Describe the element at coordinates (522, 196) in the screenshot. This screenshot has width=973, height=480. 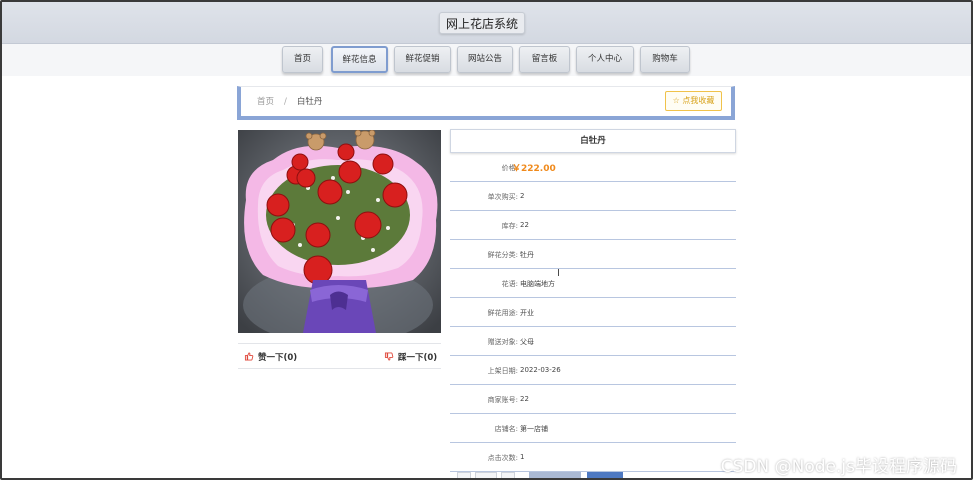
I see `detail-value: 2` at that location.